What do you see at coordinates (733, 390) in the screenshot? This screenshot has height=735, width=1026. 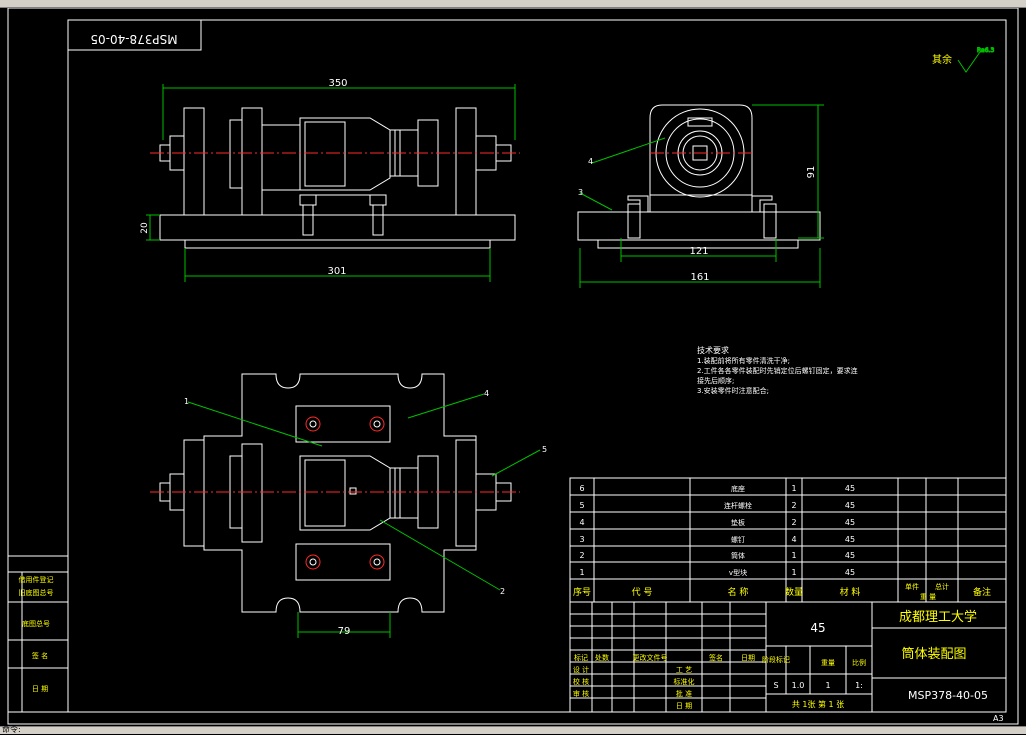 I see `tech-req-line-4: 3.安装零件时注意配合;` at bounding box center [733, 390].